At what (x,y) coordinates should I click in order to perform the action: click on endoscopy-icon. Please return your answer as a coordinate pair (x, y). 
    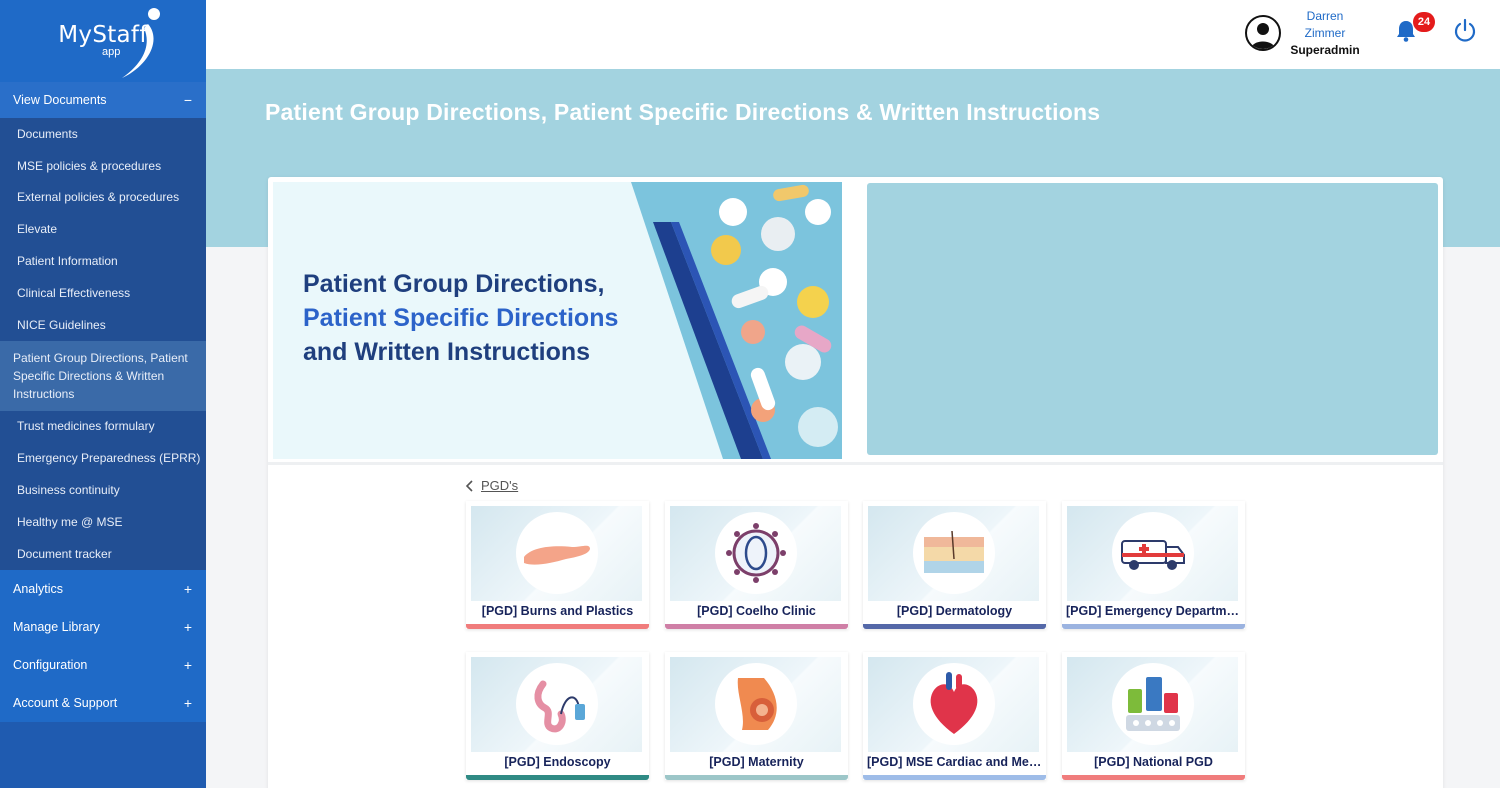
    Looking at the image, I should click on (557, 704).